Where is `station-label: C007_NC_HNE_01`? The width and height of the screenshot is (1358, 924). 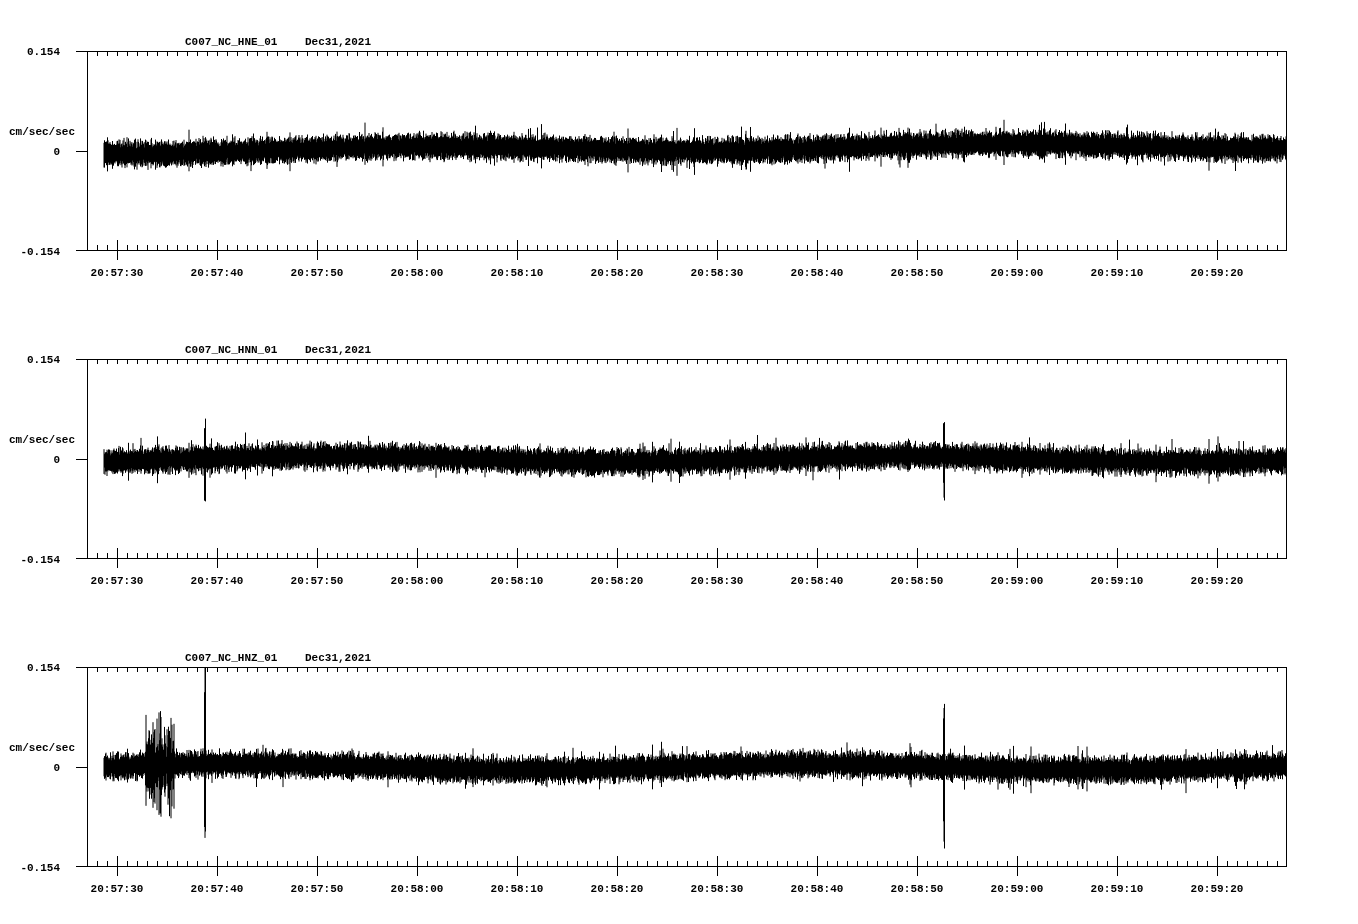 station-label: C007_NC_HNE_01 is located at coordinates (231, 42).